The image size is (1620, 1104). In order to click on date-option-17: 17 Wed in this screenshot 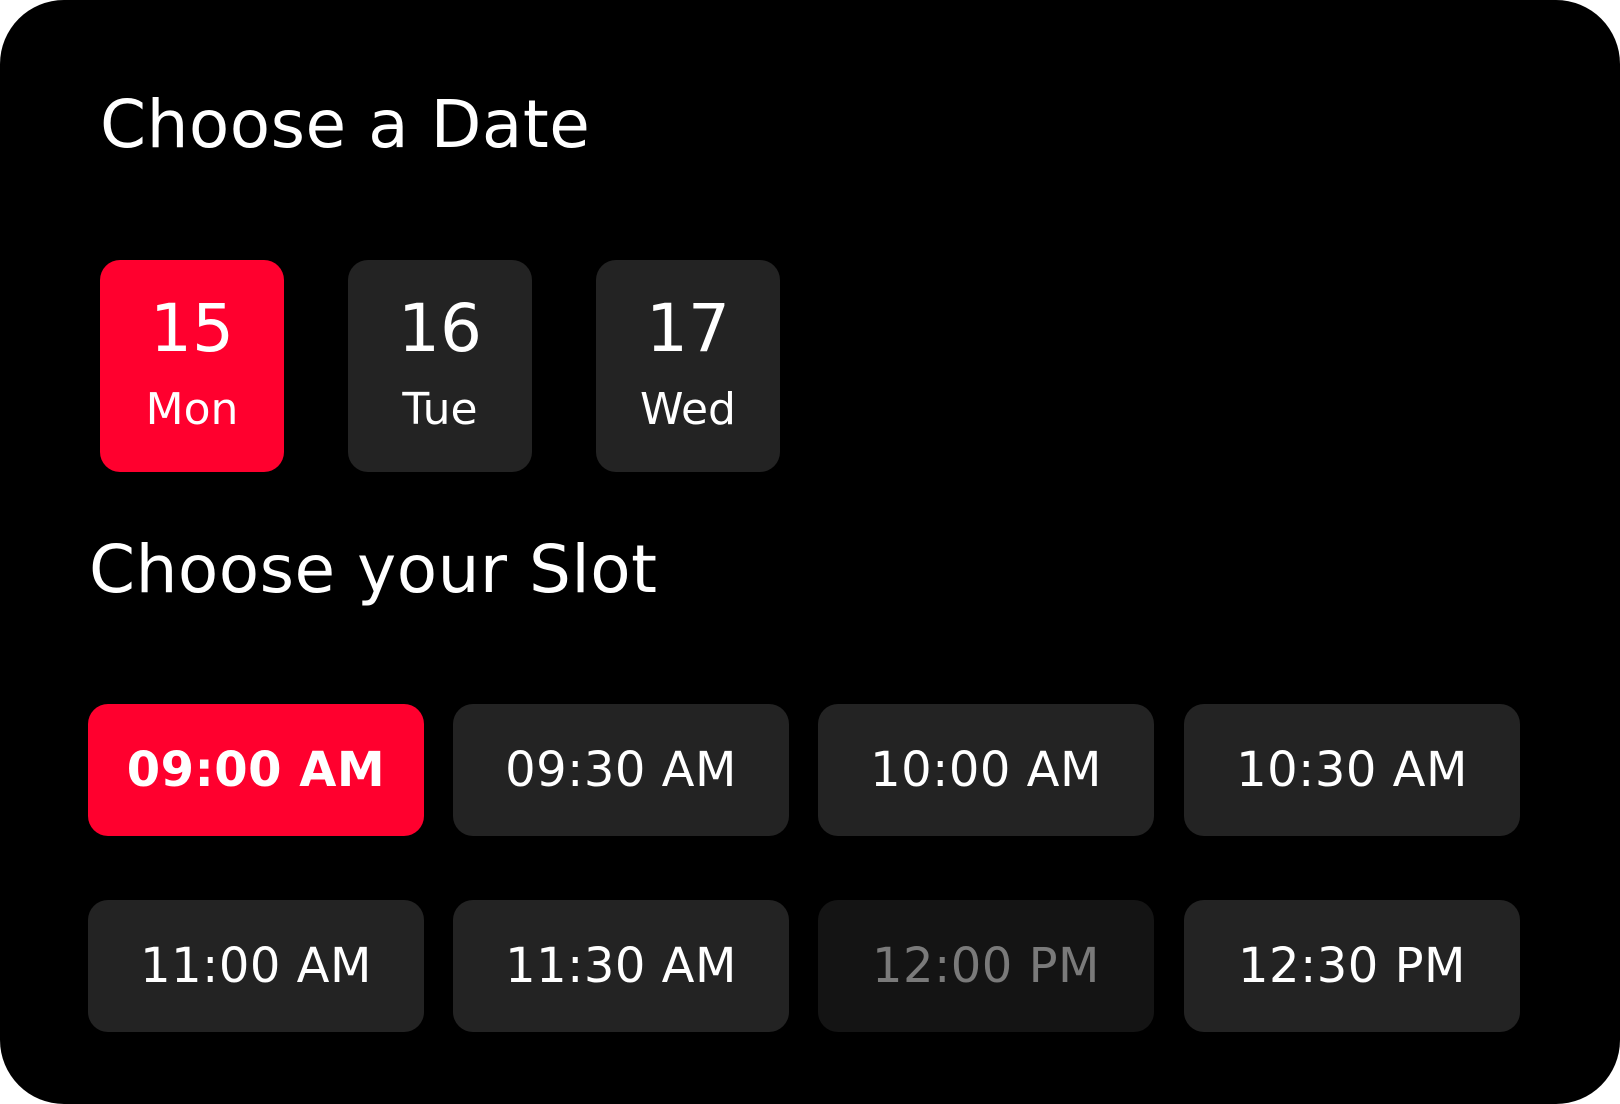, I will do `click(688, 366)`.